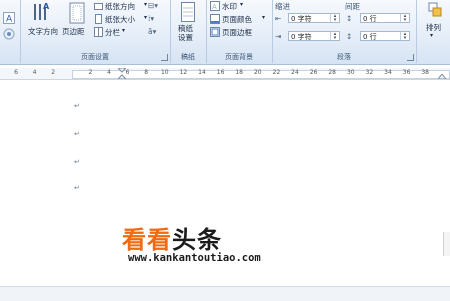  What do you see at coordinates (295, 72) in the screenshot?
I see `ruler-number: 24` at bounding box center [295, 72].